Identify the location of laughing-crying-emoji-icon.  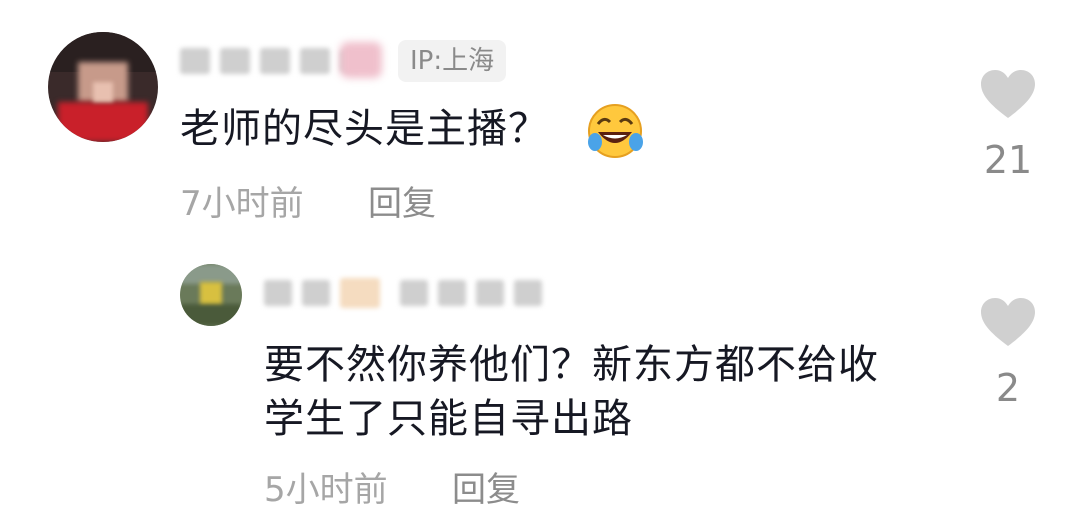
(615, 131).